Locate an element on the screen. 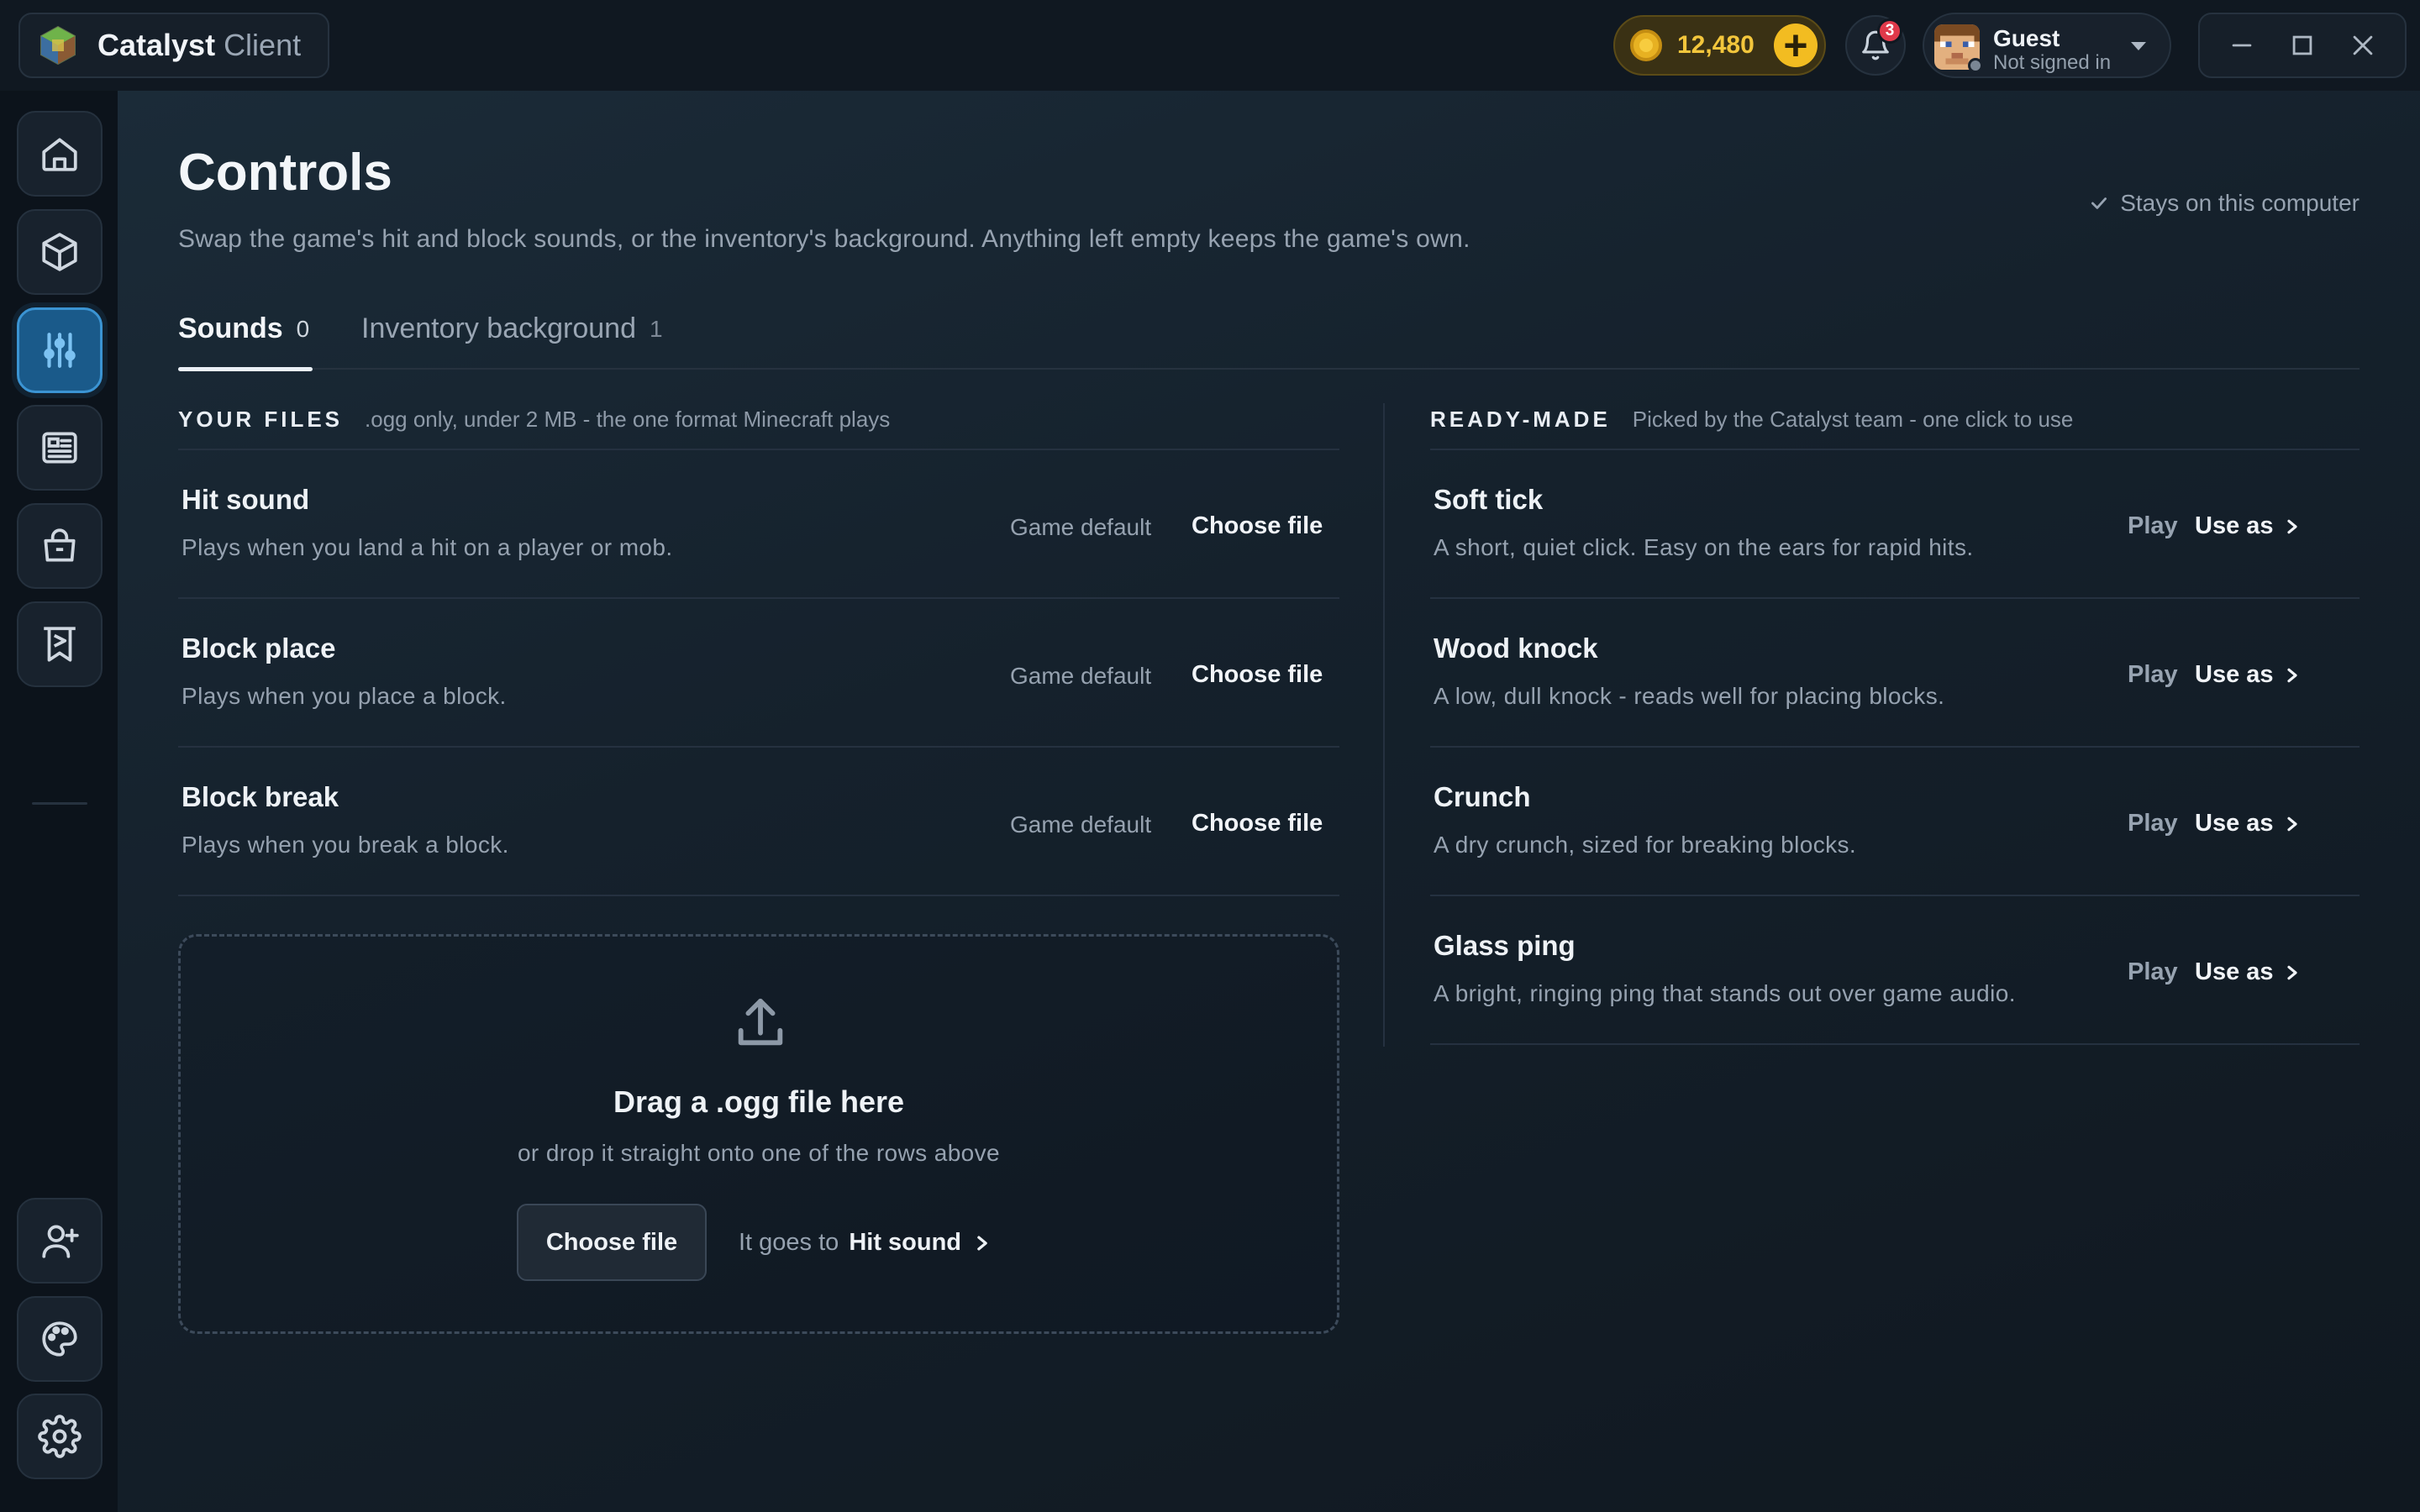 The width and height of the screenshot is (2420, 1512). row-title: Crunch is located at coordinates (1482, 796).